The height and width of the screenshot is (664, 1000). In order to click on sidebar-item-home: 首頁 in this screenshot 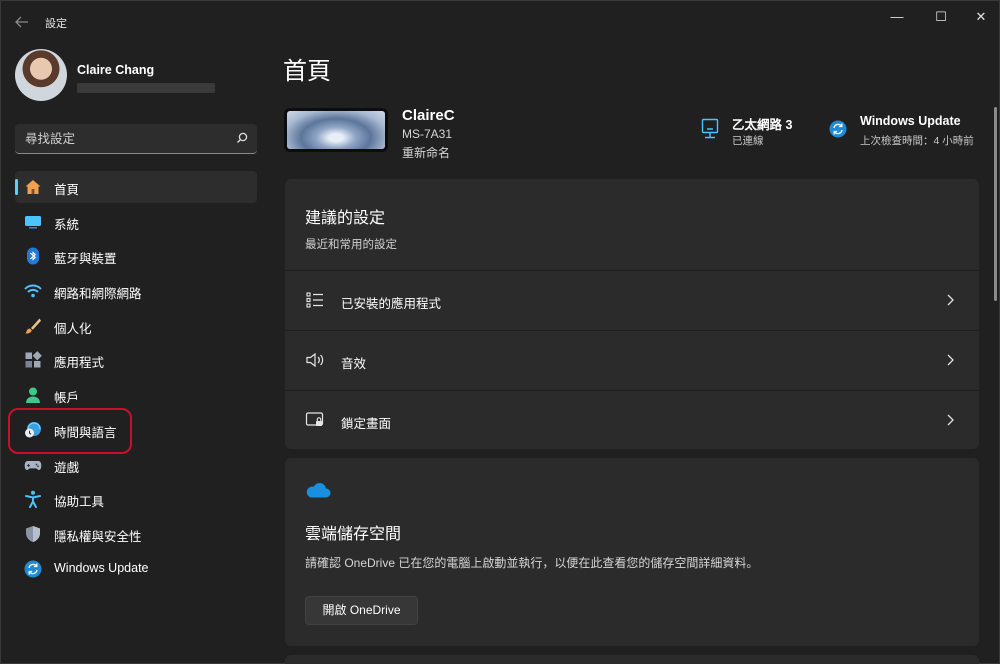, I will do `click(136, 187)`.